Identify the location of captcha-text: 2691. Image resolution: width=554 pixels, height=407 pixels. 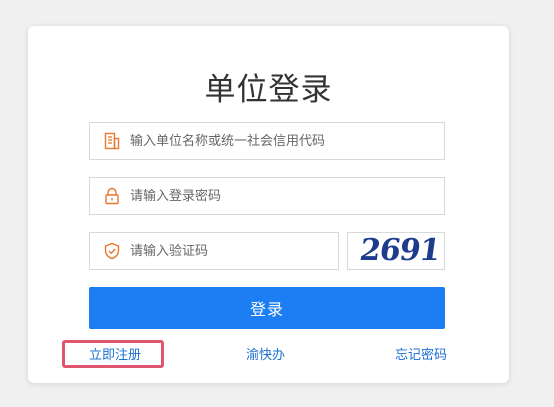
(399, 250).